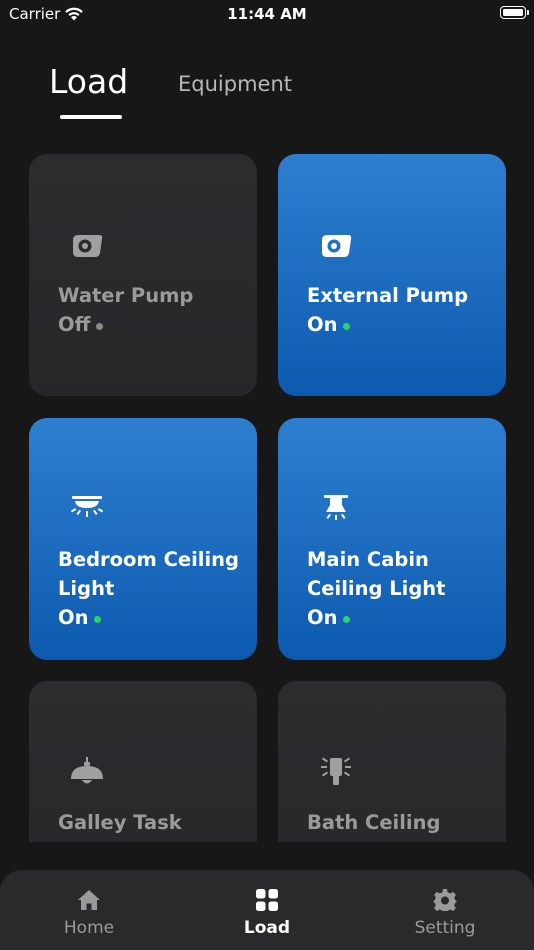 This screenshot has width=534, height=950. Describe the element at coordinates (120, 826) in the screenshot. I see `load-name: Galley Task Light` at that location.